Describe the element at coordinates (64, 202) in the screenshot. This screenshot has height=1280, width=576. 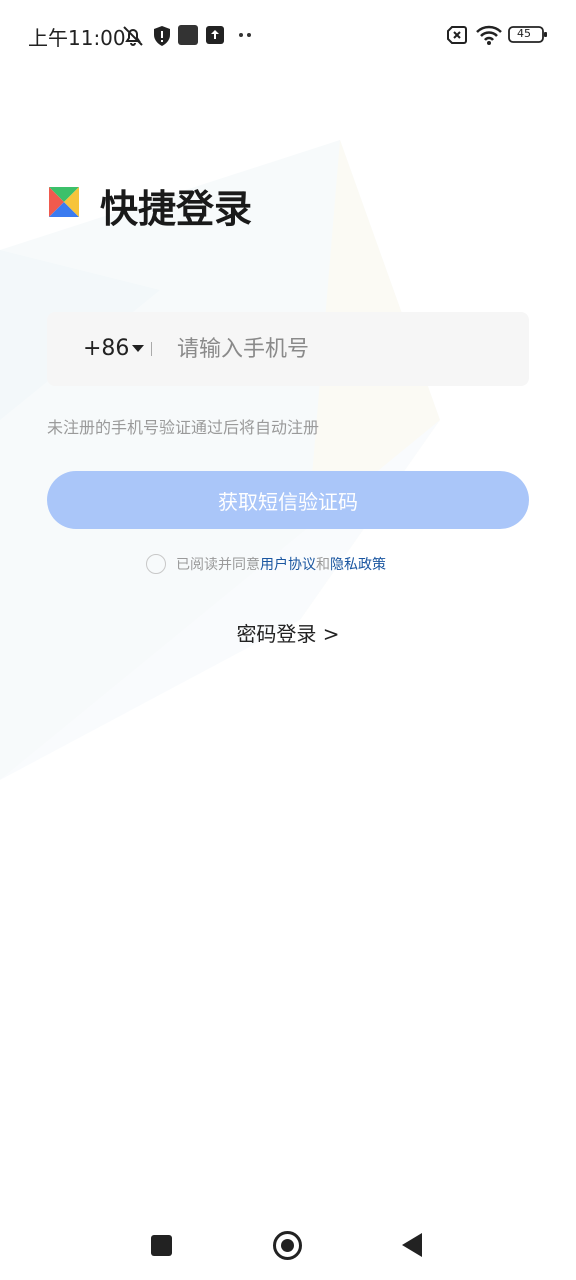
I see `app-logo-icon` at that location.